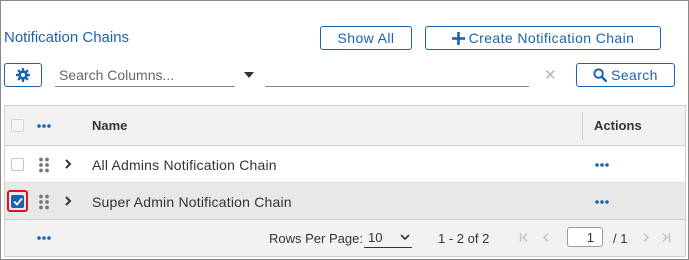  Describe the element at coordinates (145, 75) in the screenshot. I see `search-columns-input` at that location.